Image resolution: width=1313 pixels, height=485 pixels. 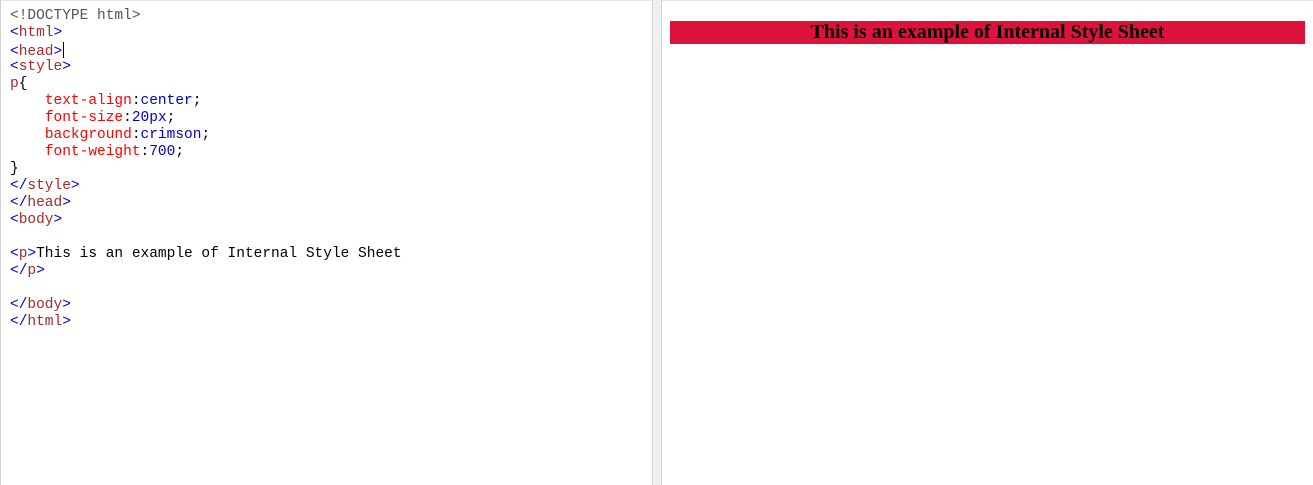 I want to click on pane-resize-handle, so click(x=657, y=242).